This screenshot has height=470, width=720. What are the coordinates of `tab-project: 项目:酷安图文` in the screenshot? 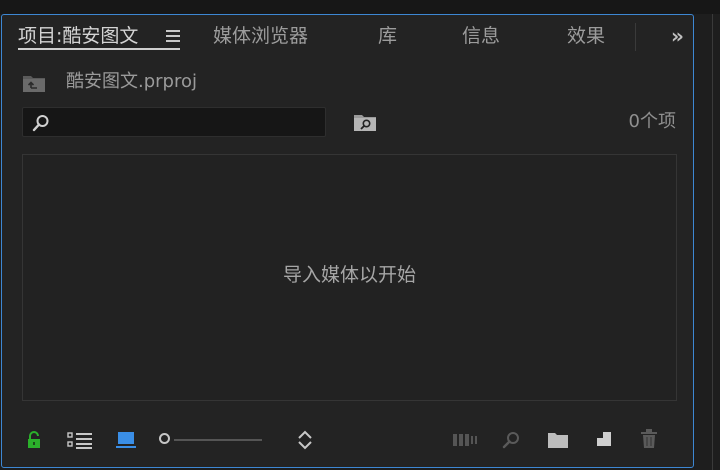 It's located at (78, 36).